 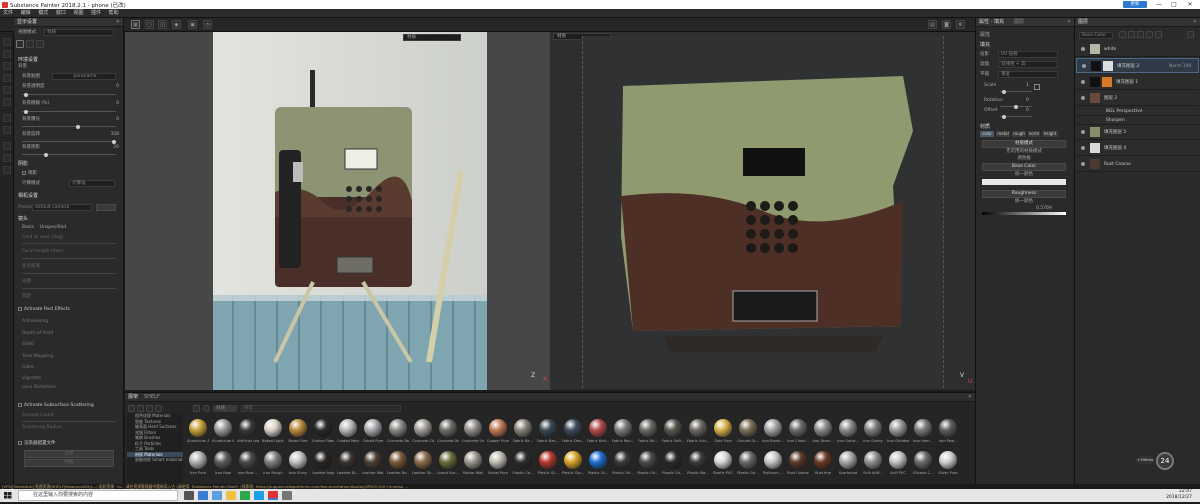 What do you see at coordinates (69, 288) in the screenshot?
I see `aperture-slider` at bounding box center [69, 288].